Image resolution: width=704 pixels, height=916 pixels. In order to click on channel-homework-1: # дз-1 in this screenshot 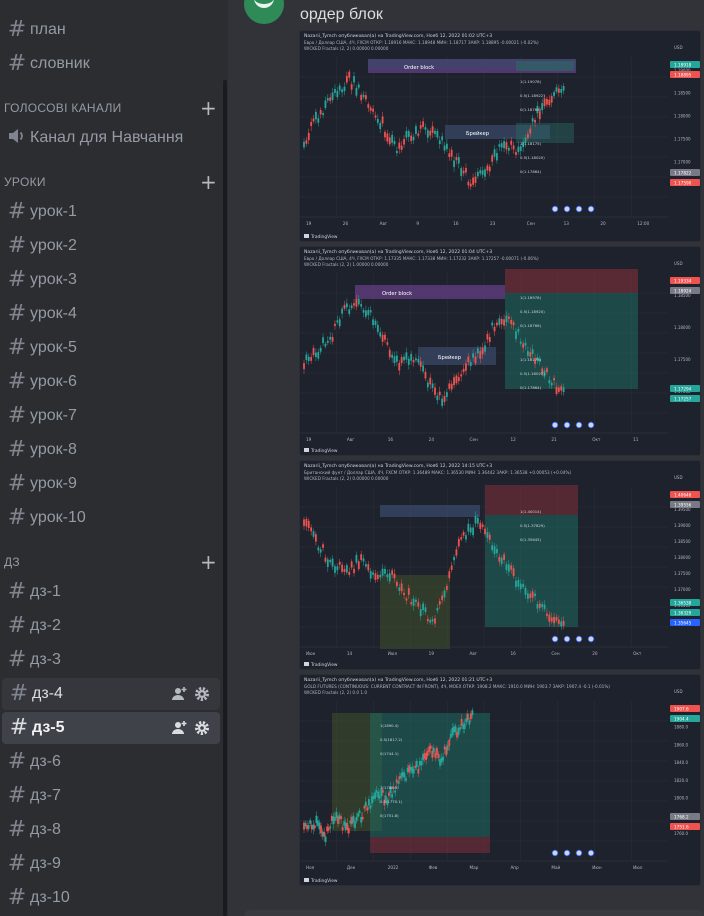, I will do `click(111, 592)`.